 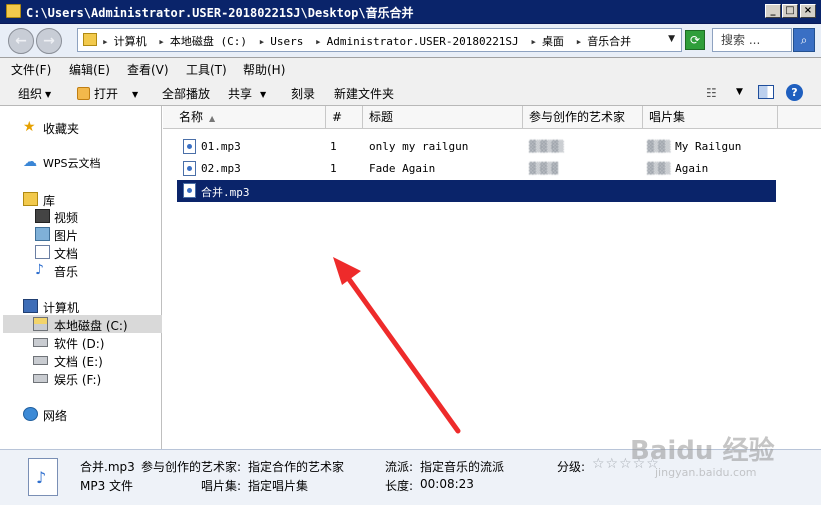 What do you see at coordinates (790, 11) in the screenshot?
I see `maximize-button: □` at bounding box center [790, 11].